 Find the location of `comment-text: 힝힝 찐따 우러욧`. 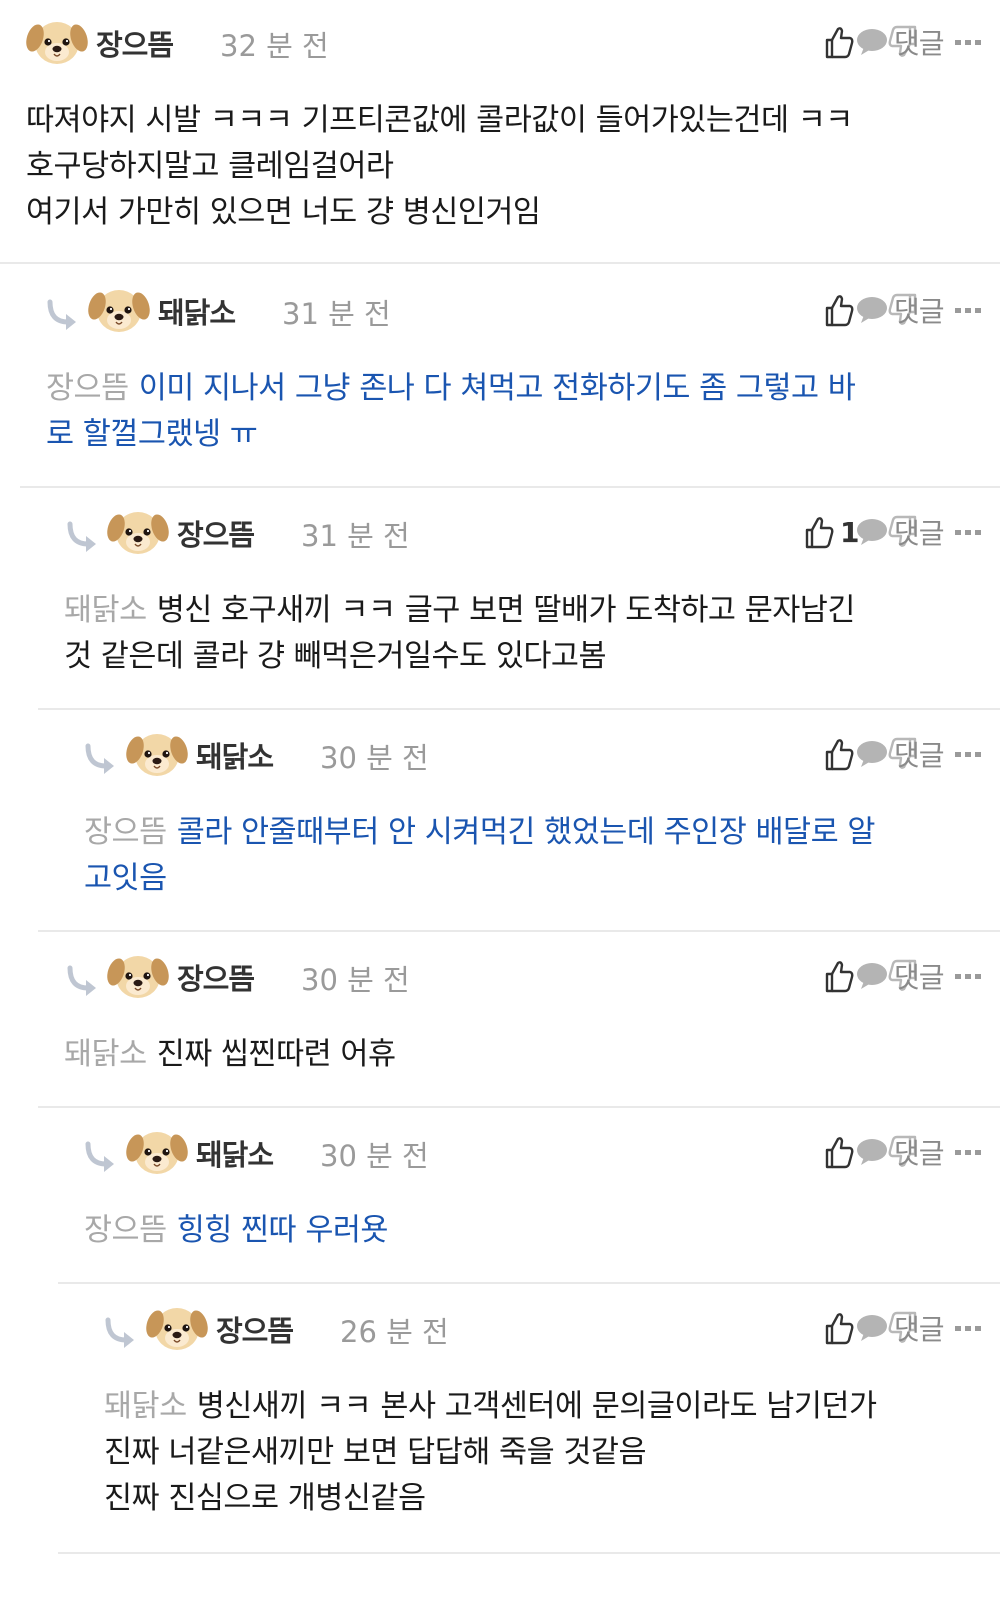

comment-text: 힝힝 찐따 우러욧 is located at coordinates (282, 1230).